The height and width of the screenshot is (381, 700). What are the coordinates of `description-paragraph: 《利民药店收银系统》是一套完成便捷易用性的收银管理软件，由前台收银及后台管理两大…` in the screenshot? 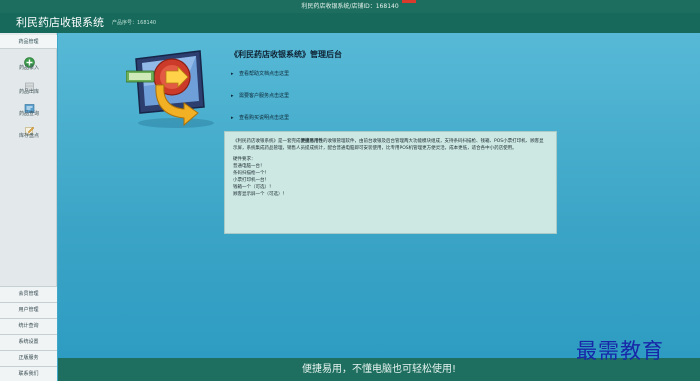 It's located at (390, 145).